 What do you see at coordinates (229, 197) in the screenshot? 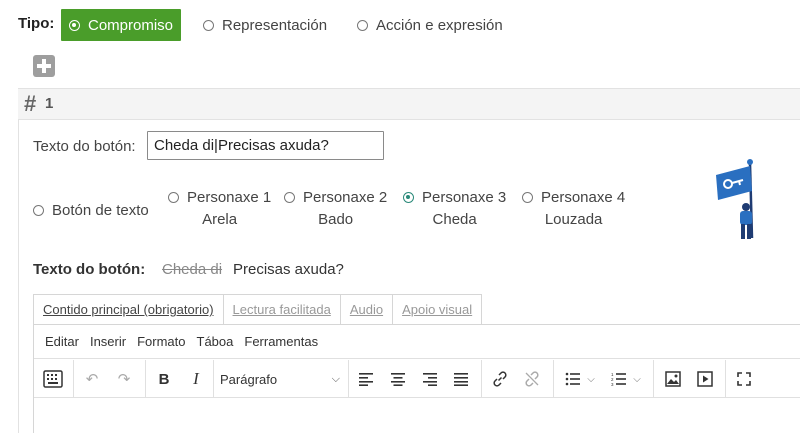
I see `character-label: Personaxe 1` at bounding box center [229, 197].